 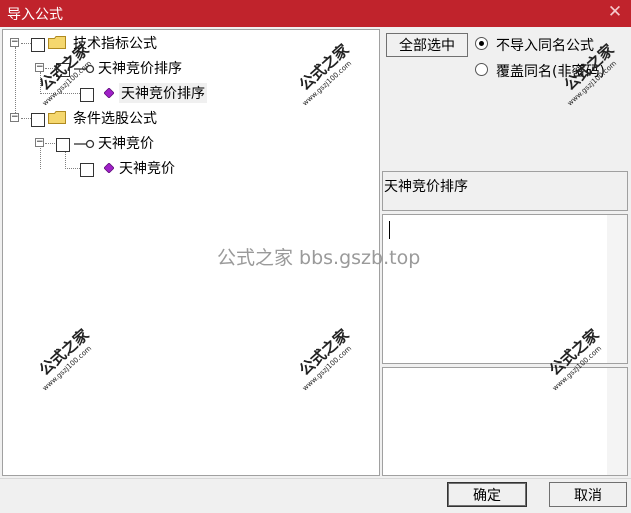 I want to click on formula-text-area, so click(x=505, y=289).